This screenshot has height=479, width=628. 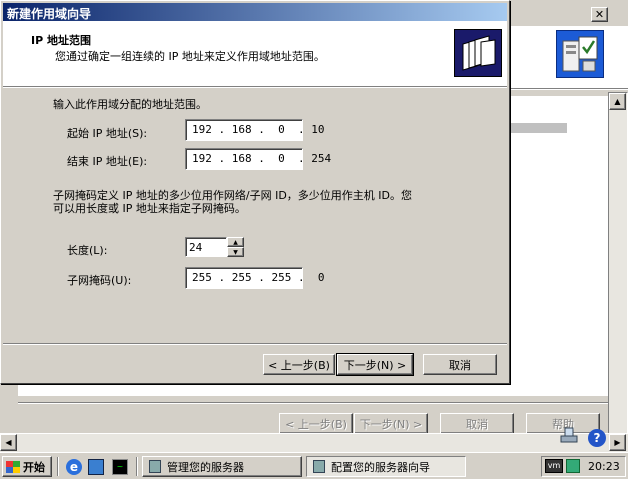 I want to click on length-label: 长度(L):, so click(x=87, y=250).